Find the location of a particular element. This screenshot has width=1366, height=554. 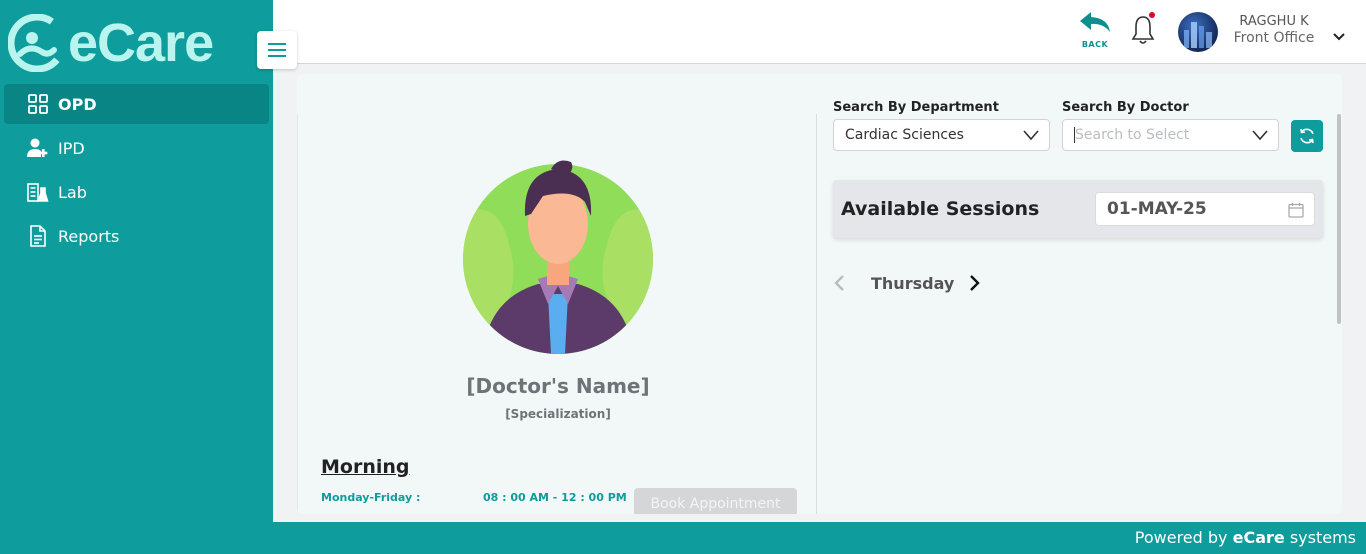

user-role: Front Office is located at coordinates (1274, 38).